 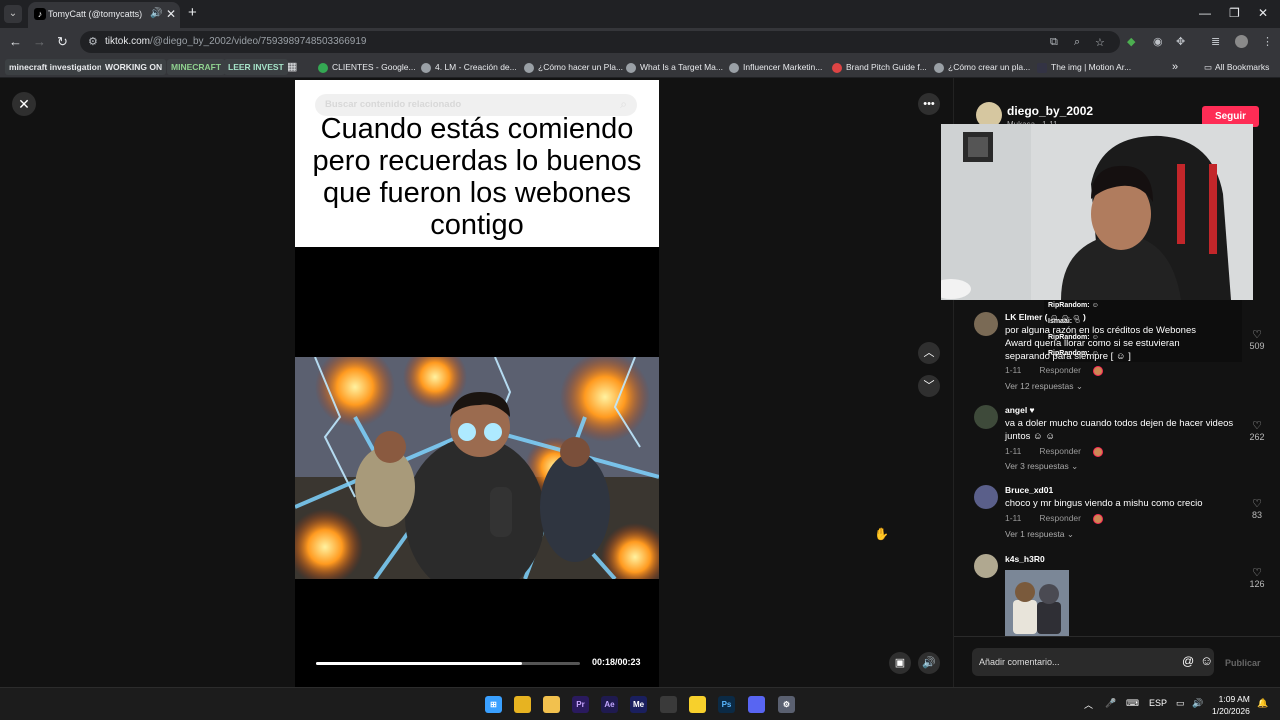 I want to click on forward-icon: →, so click(x=39, y=41).